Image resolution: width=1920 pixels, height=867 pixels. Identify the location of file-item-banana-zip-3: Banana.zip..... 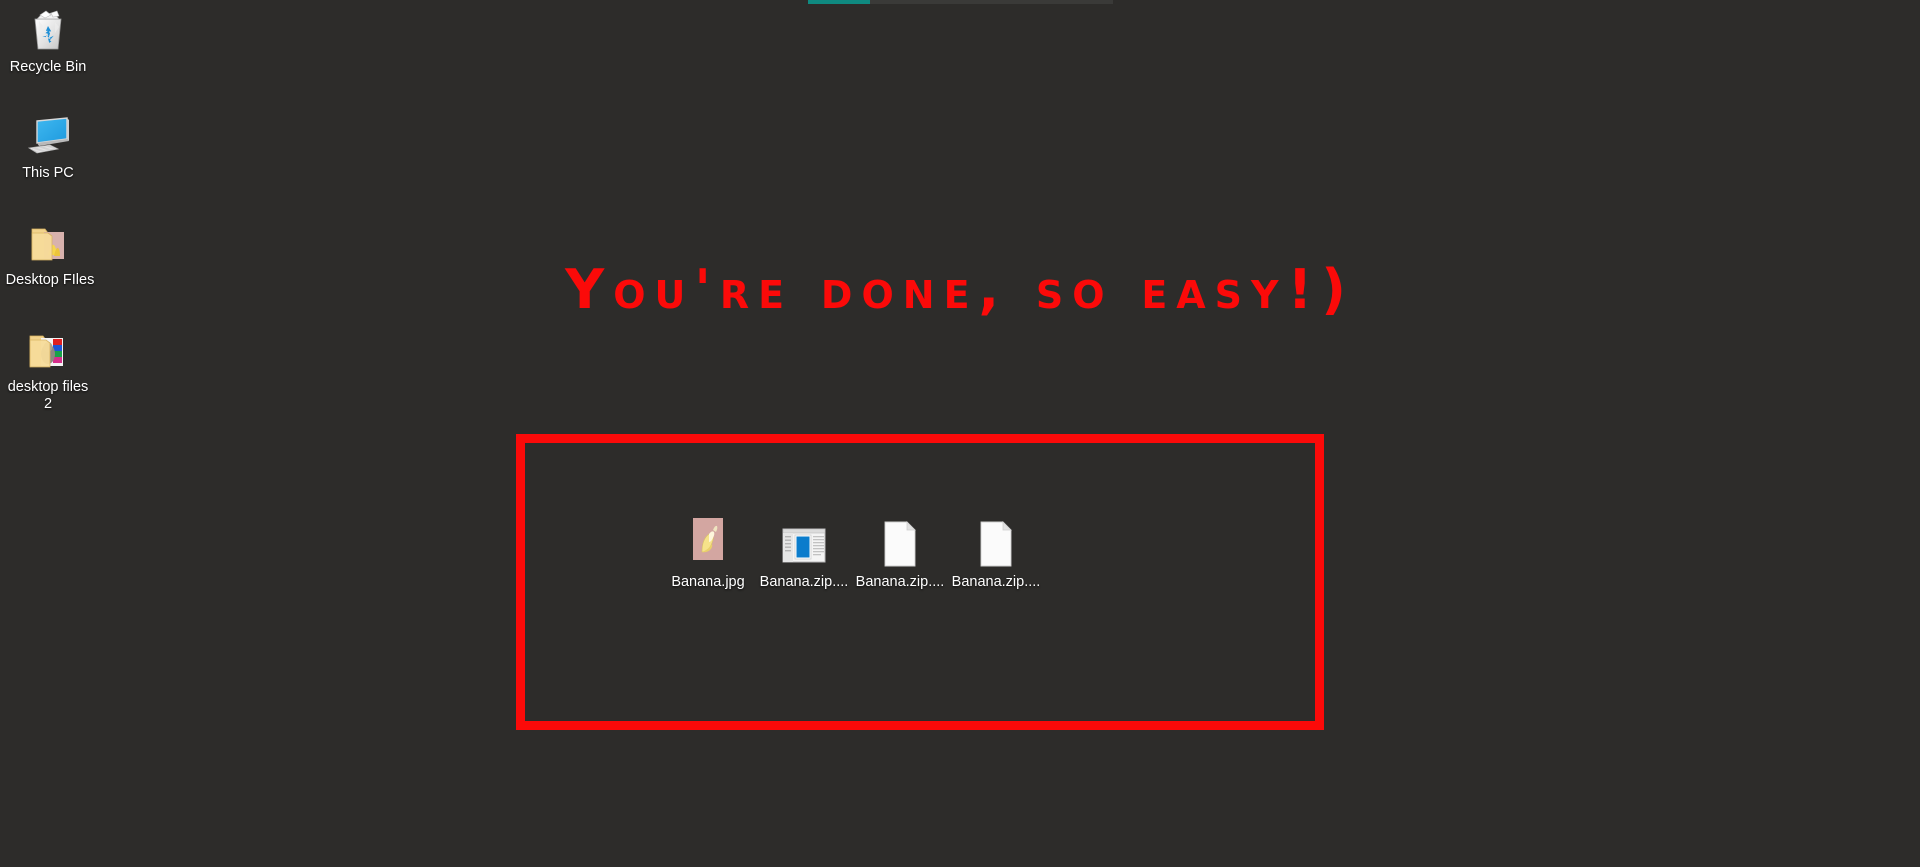
(996, 553).